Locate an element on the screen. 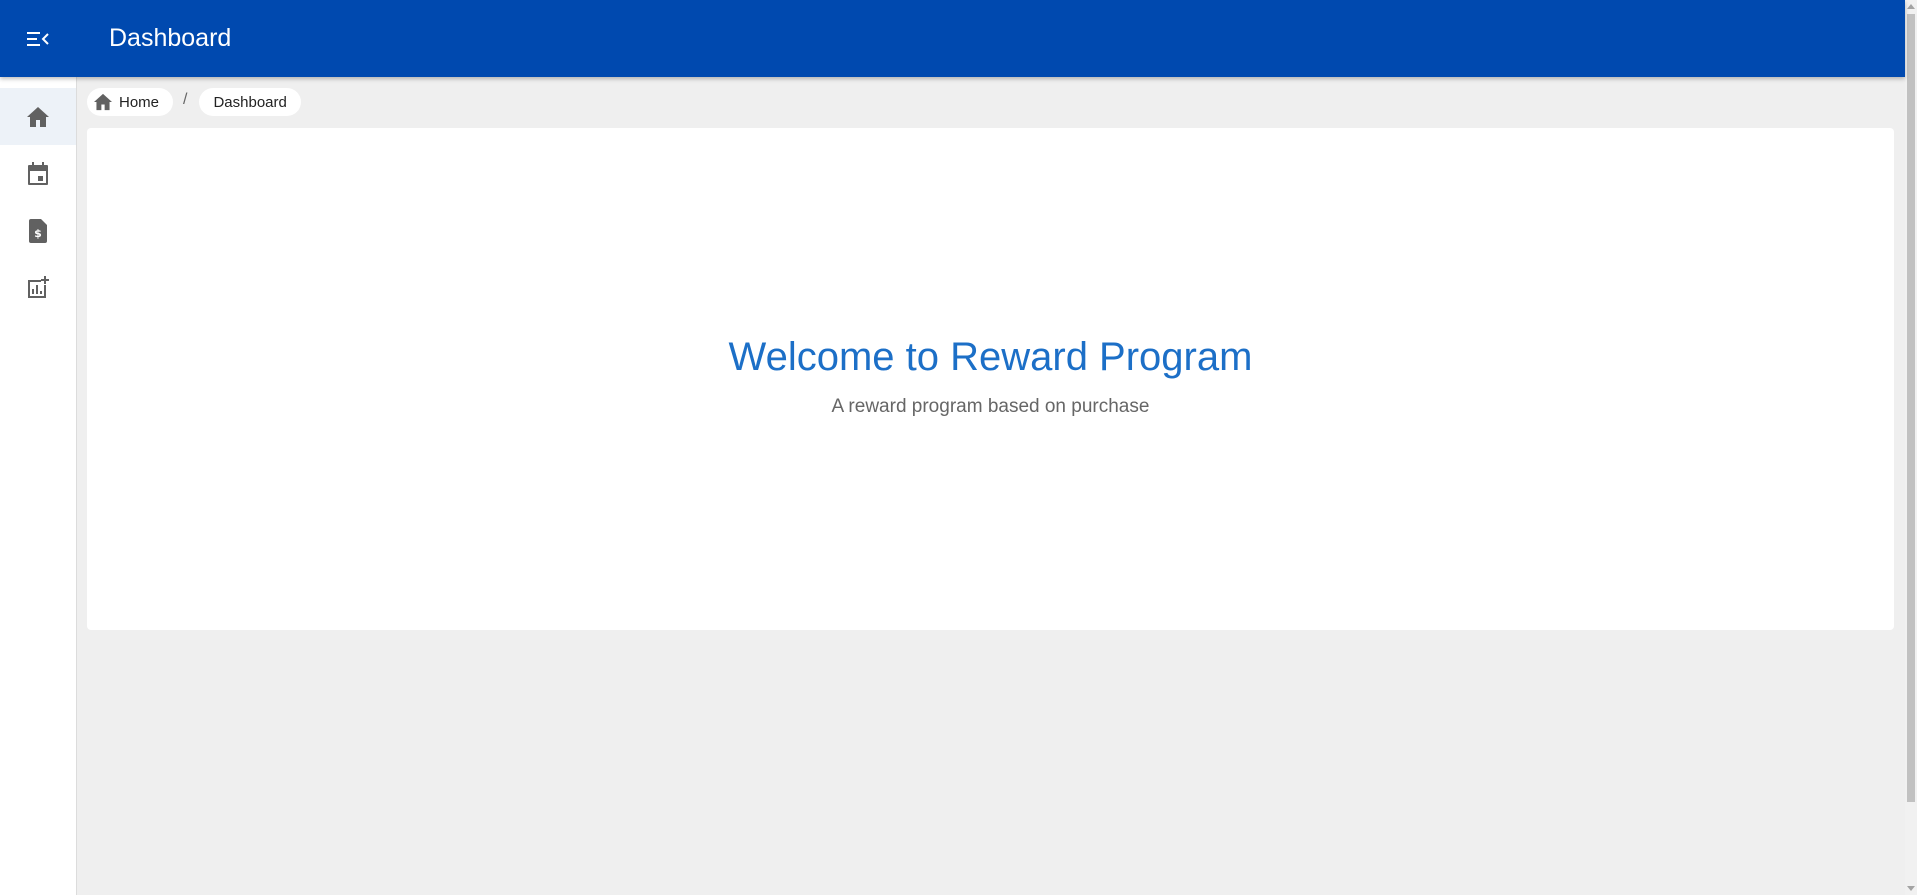 Image resolution: width=1917 pixels, height=895 pixels. breadcrumb: Home / Dashboard is located at coordinates (194, 102).